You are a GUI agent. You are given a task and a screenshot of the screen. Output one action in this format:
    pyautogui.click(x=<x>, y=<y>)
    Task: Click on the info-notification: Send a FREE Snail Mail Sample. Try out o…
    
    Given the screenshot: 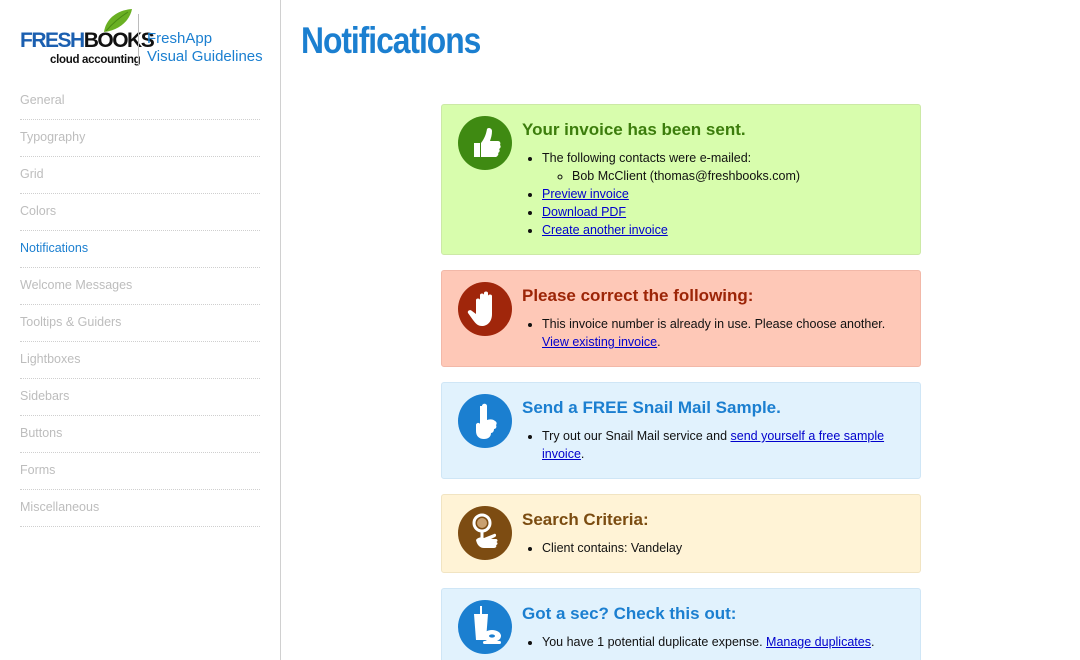 What is the action you would take?
    pyautogui.click(x=681, y=430)
    